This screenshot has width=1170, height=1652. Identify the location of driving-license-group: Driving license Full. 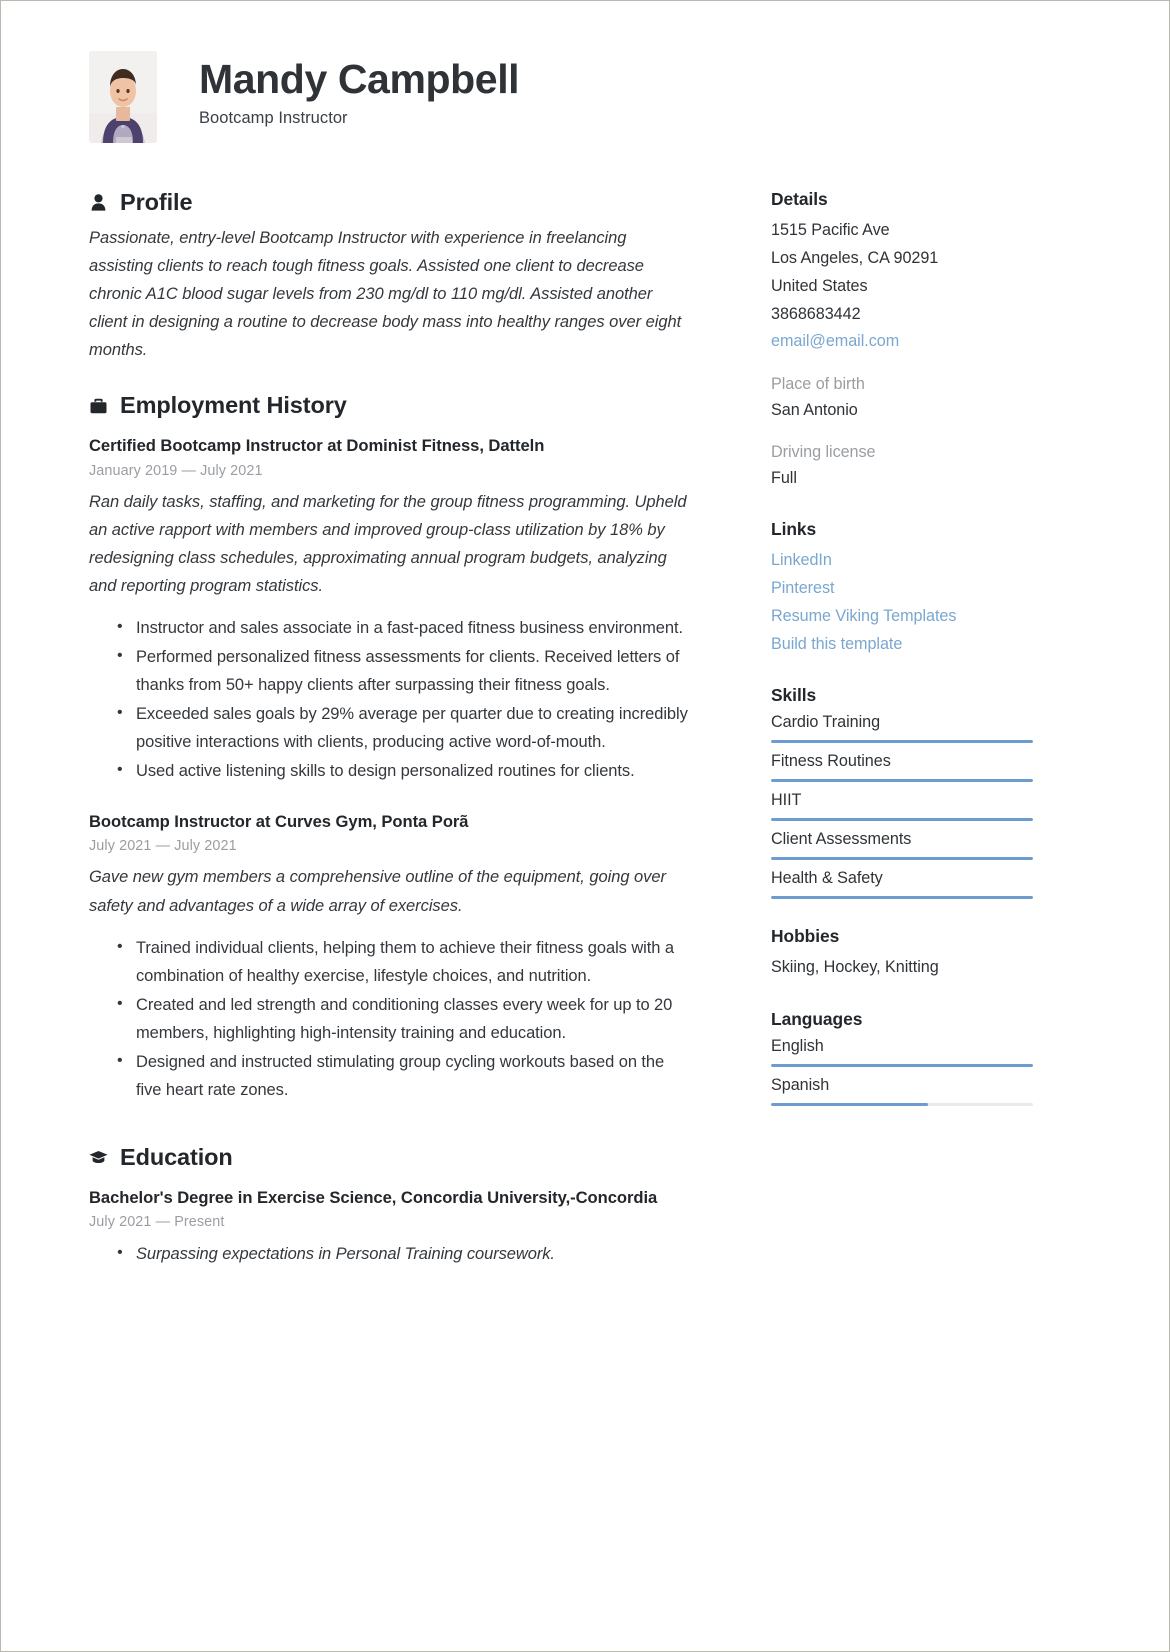
(902, 466).